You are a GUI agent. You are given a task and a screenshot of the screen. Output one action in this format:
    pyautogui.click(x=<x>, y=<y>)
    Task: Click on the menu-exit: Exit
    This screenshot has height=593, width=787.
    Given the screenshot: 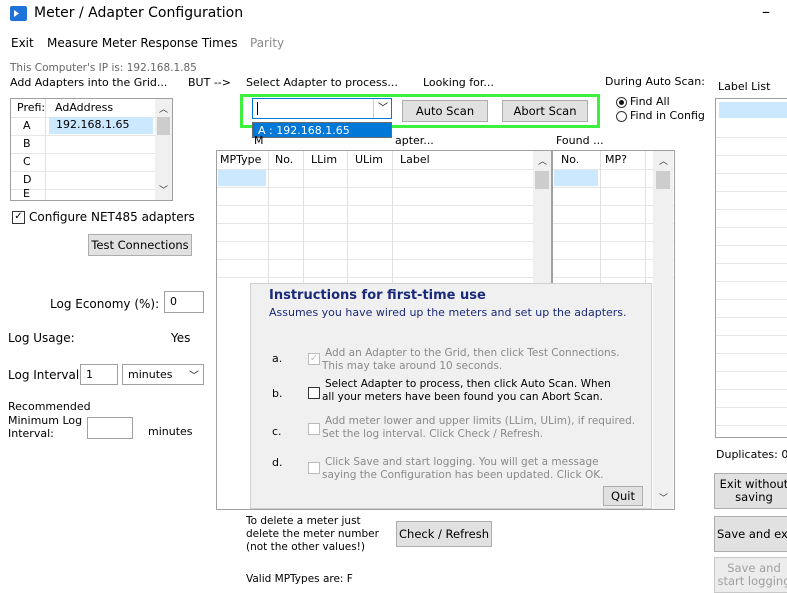 What is the action you would take?
    pyautogui.click(x=22, y=43)
    